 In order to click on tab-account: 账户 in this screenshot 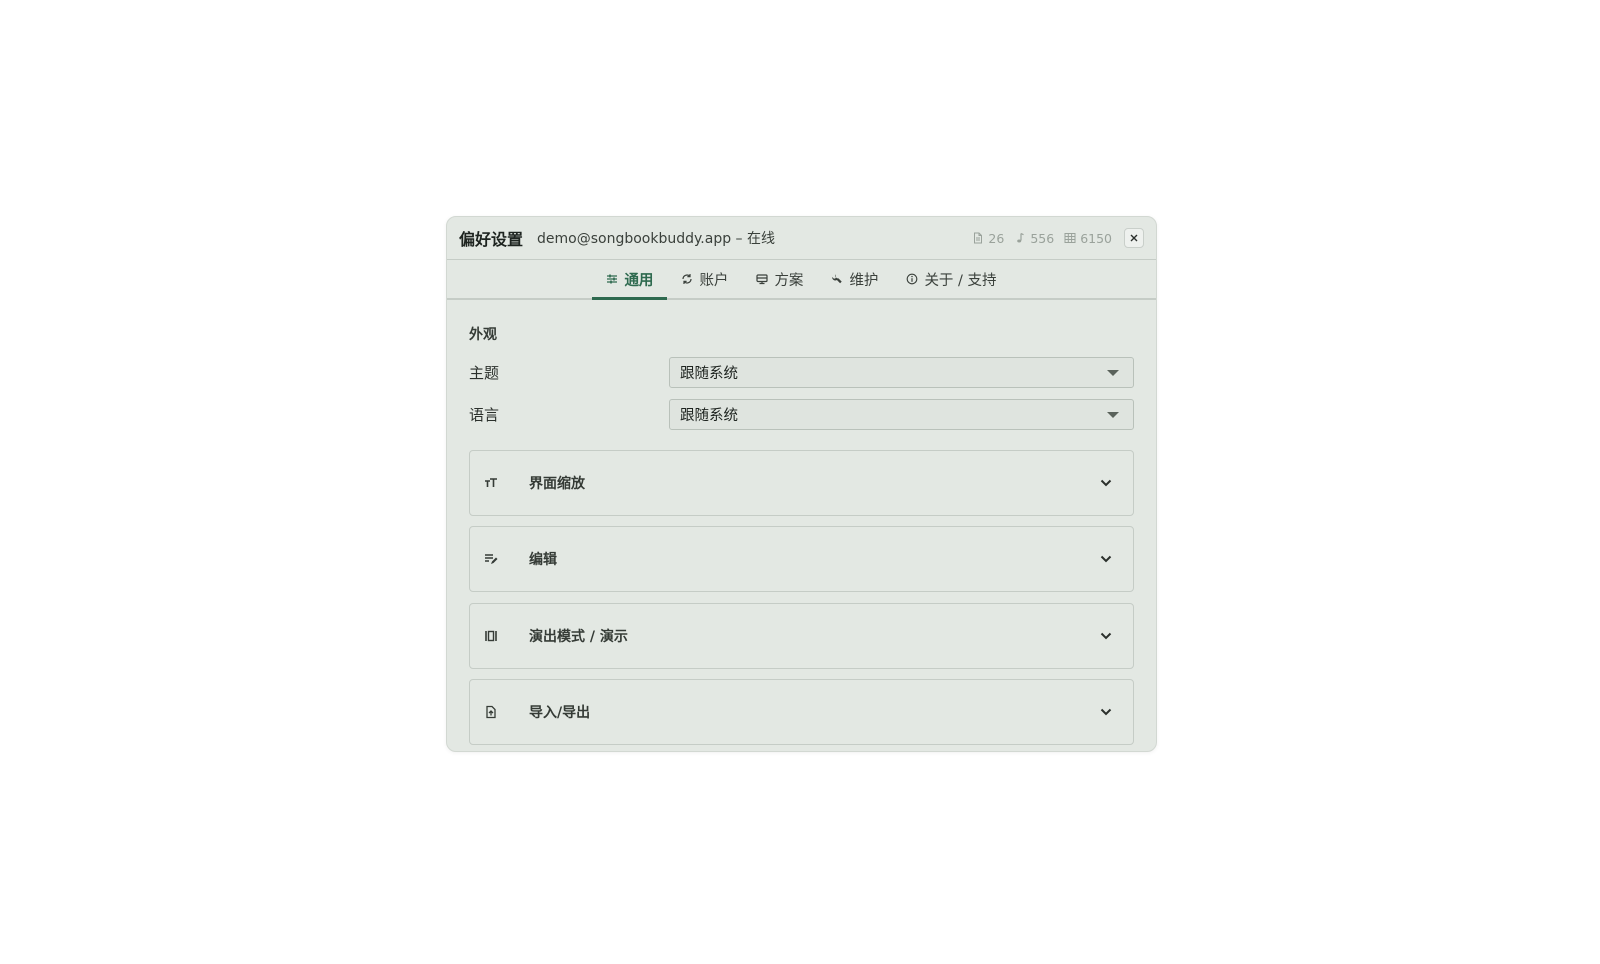, I will do `click(704, 279)`.